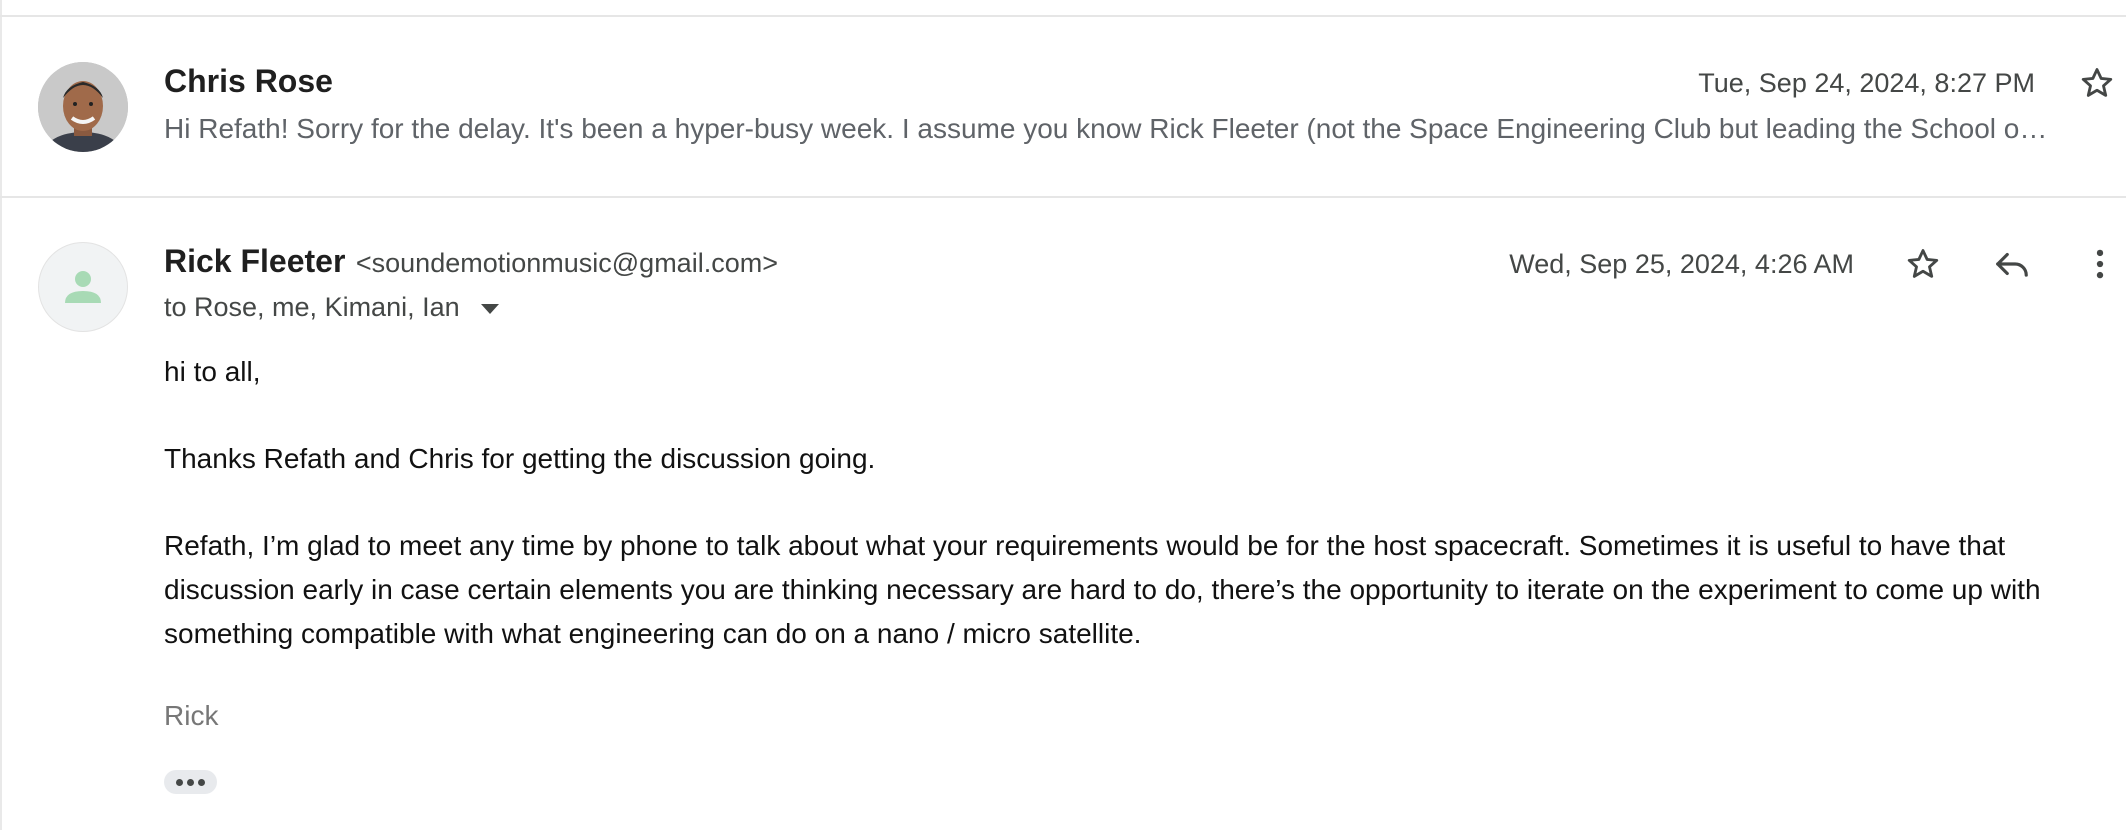 The height and width of the screenshot is (830, 2126). I want to click on recipients-details-toggle: to Rose, me, Kimani, Ian, so click(332, 307).